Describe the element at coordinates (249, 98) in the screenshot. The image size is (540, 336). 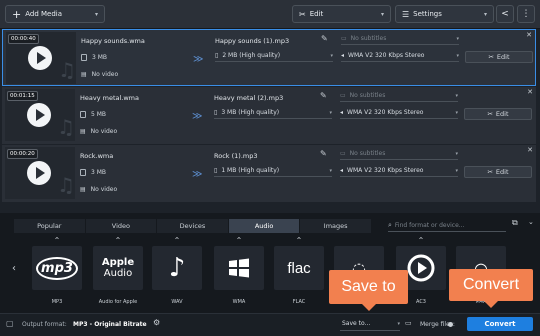
I see `output-file-name: Heavy metal (2).mp3` at that location.